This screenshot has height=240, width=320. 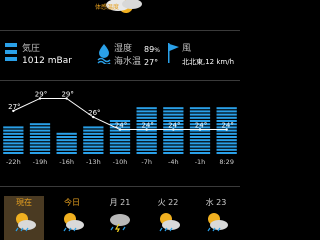 What do you see at coordinates (173, 162) in the screenshot?
I see `x-tick-label: -4h` at bounding box center [173, 162].